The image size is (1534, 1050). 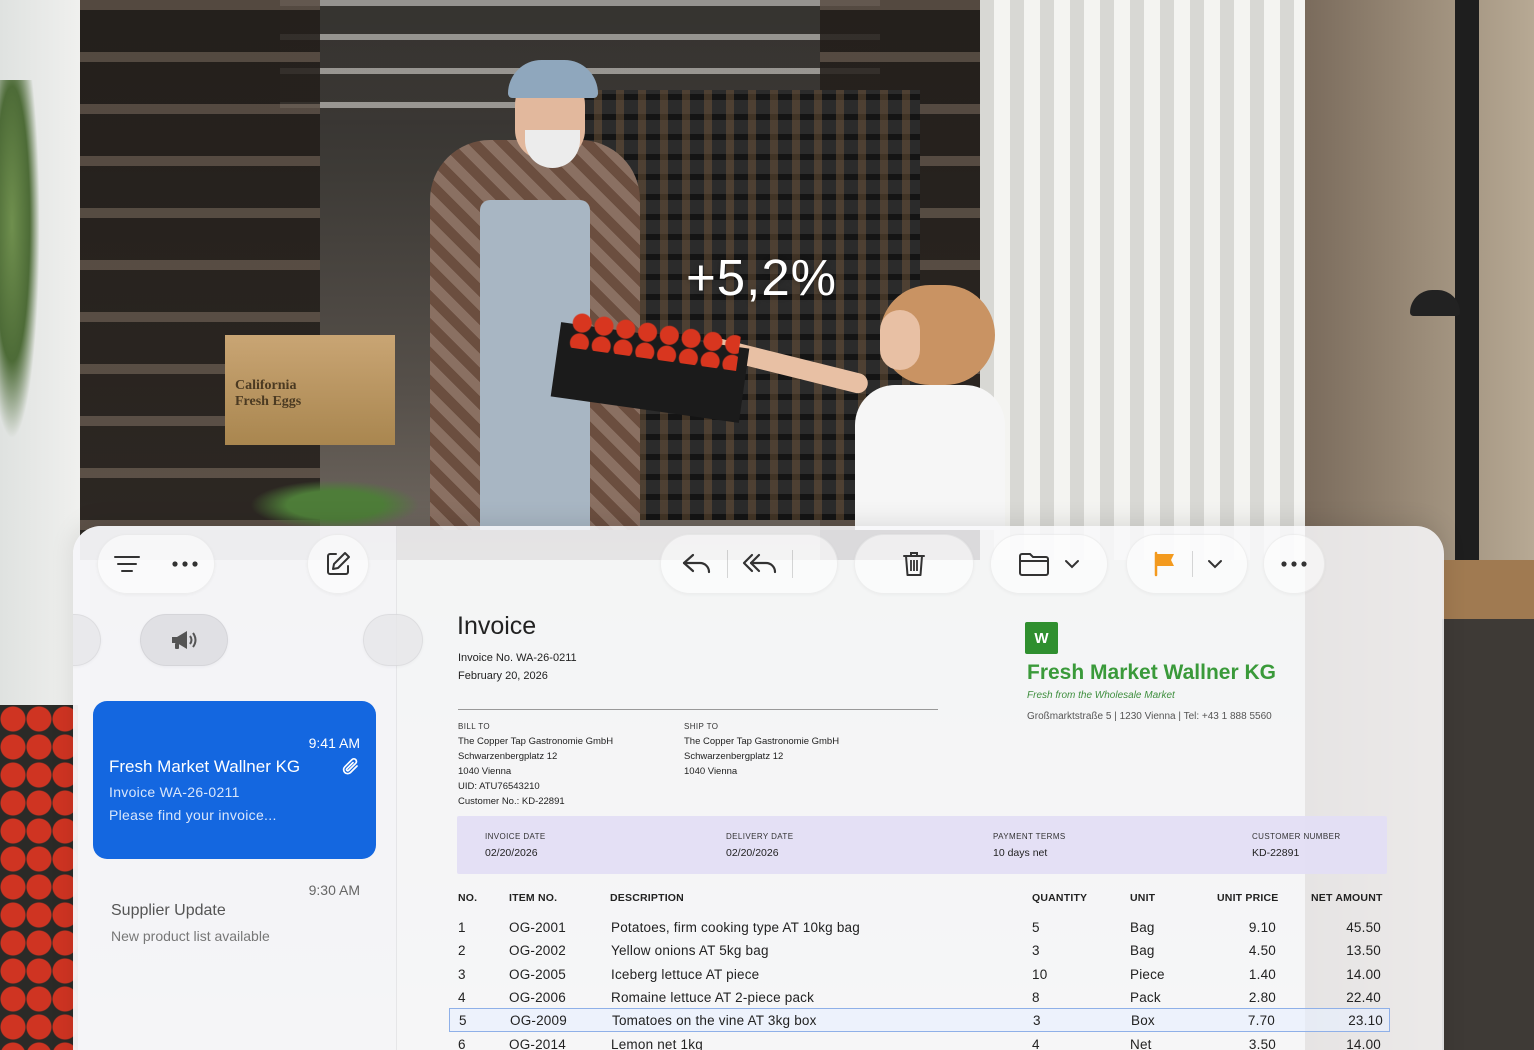 I want to click on cell-item: OG-2001, so click(x=537, y=927).